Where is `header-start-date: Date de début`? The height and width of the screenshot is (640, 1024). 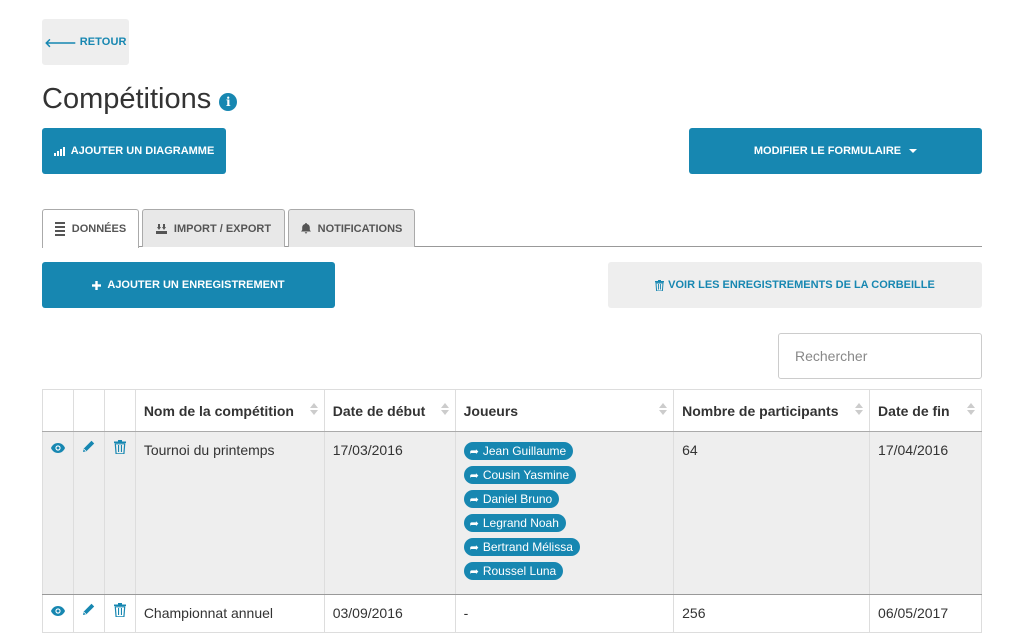
header-start-date: Date de début is located at coordinates (389, 410).